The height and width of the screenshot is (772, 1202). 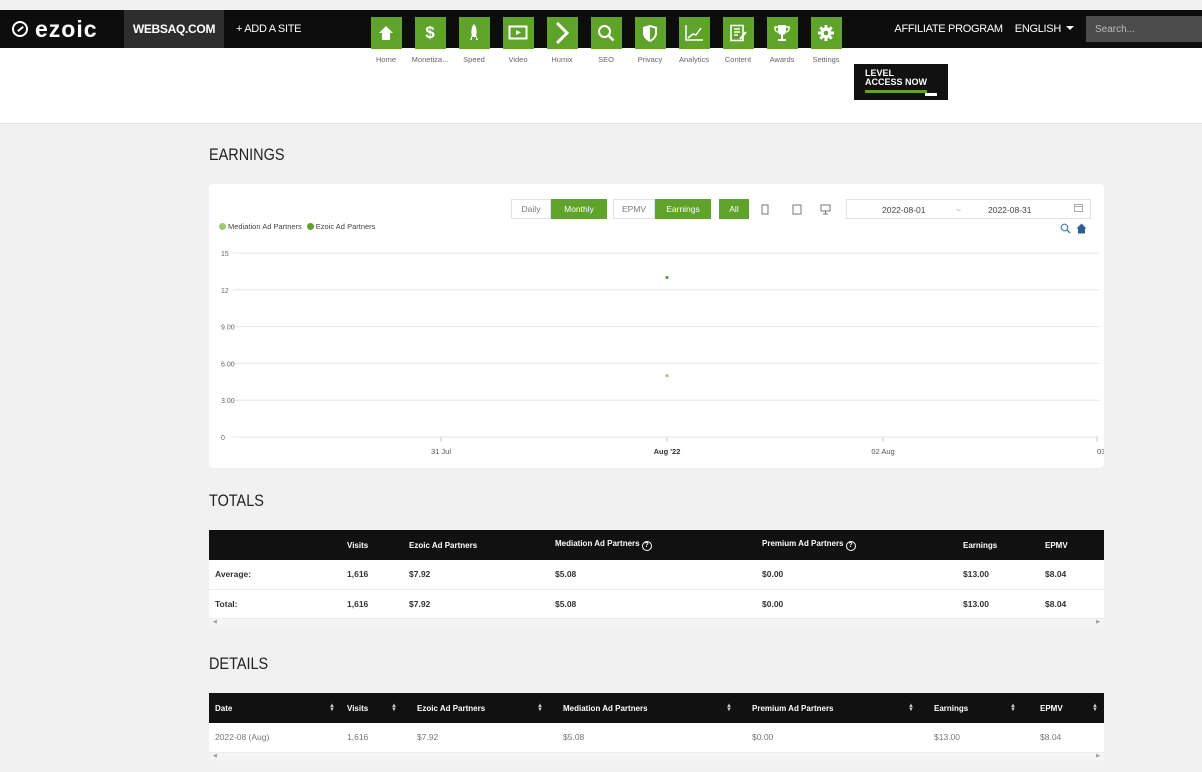 What do you see at coordinates (386, 40) in the screenshot?
I see `nav-home: Home` at bounding box center [386, 40].